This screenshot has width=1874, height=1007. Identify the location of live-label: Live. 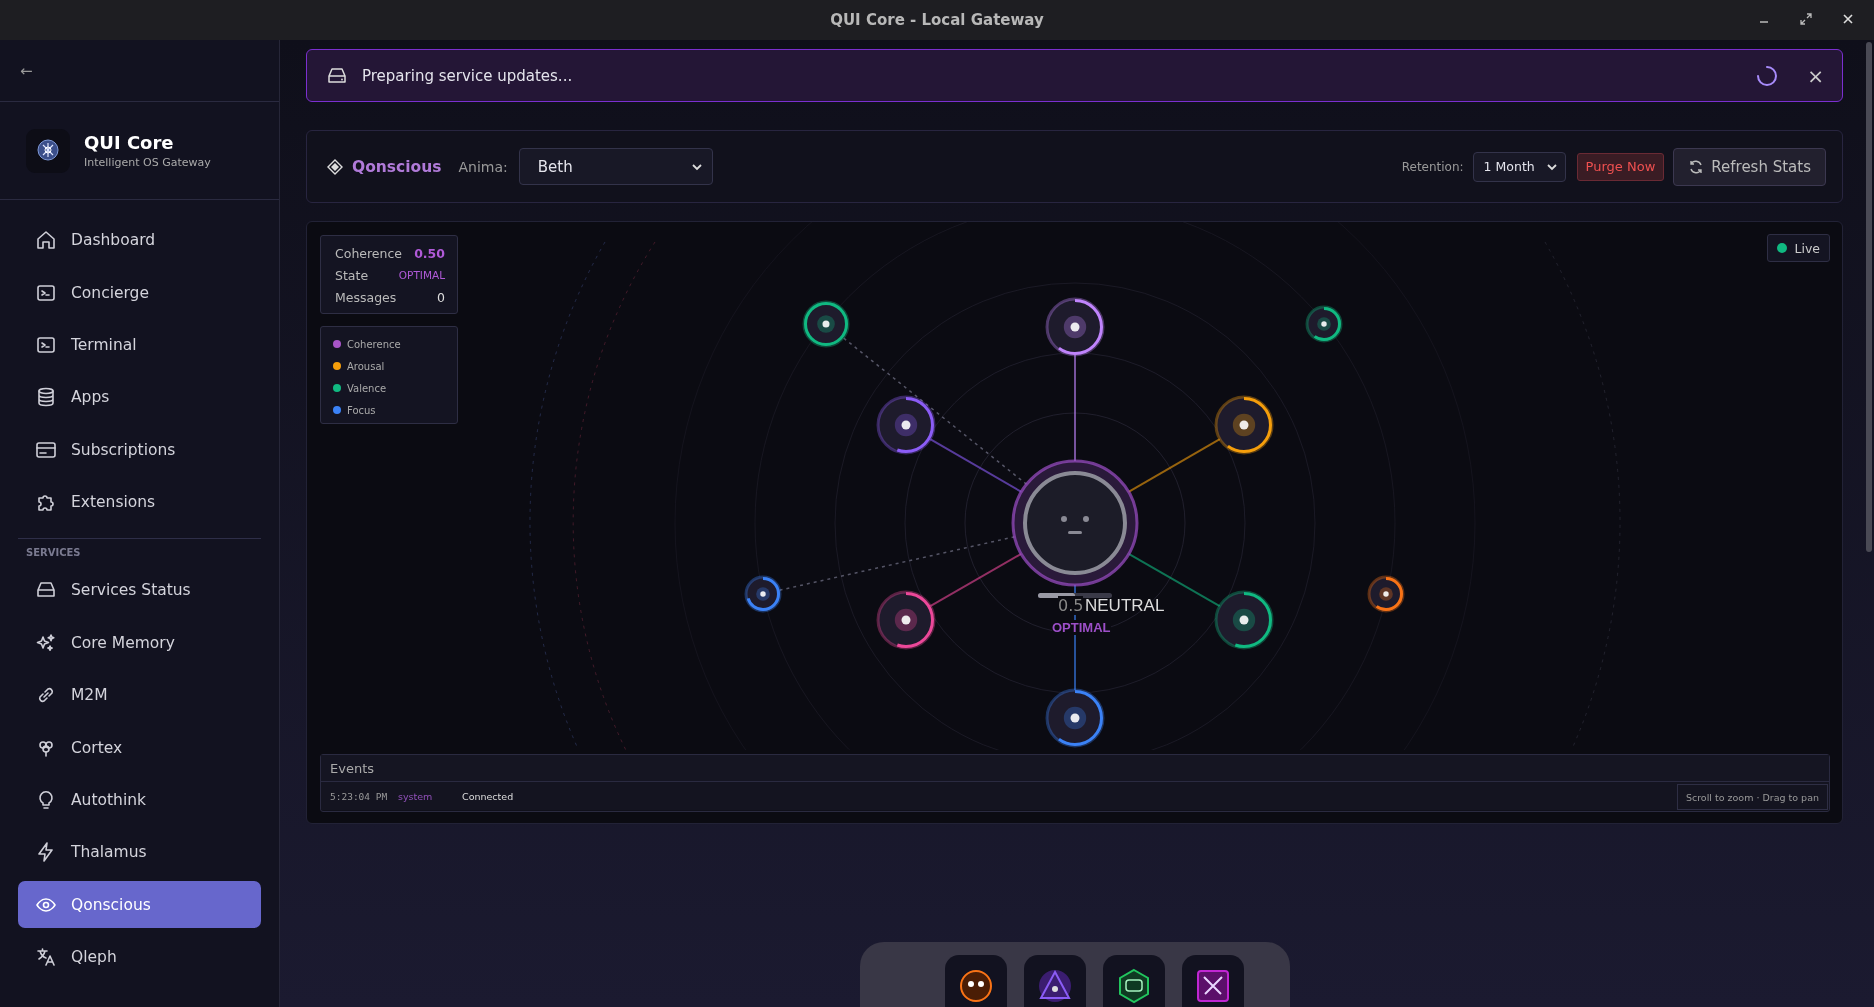
(1807, 248).